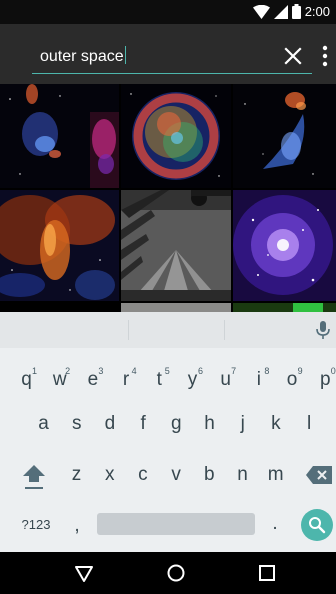 The height and width of the screenshot is (594, 336). I want to click on key-label: r, so click(126, 379).